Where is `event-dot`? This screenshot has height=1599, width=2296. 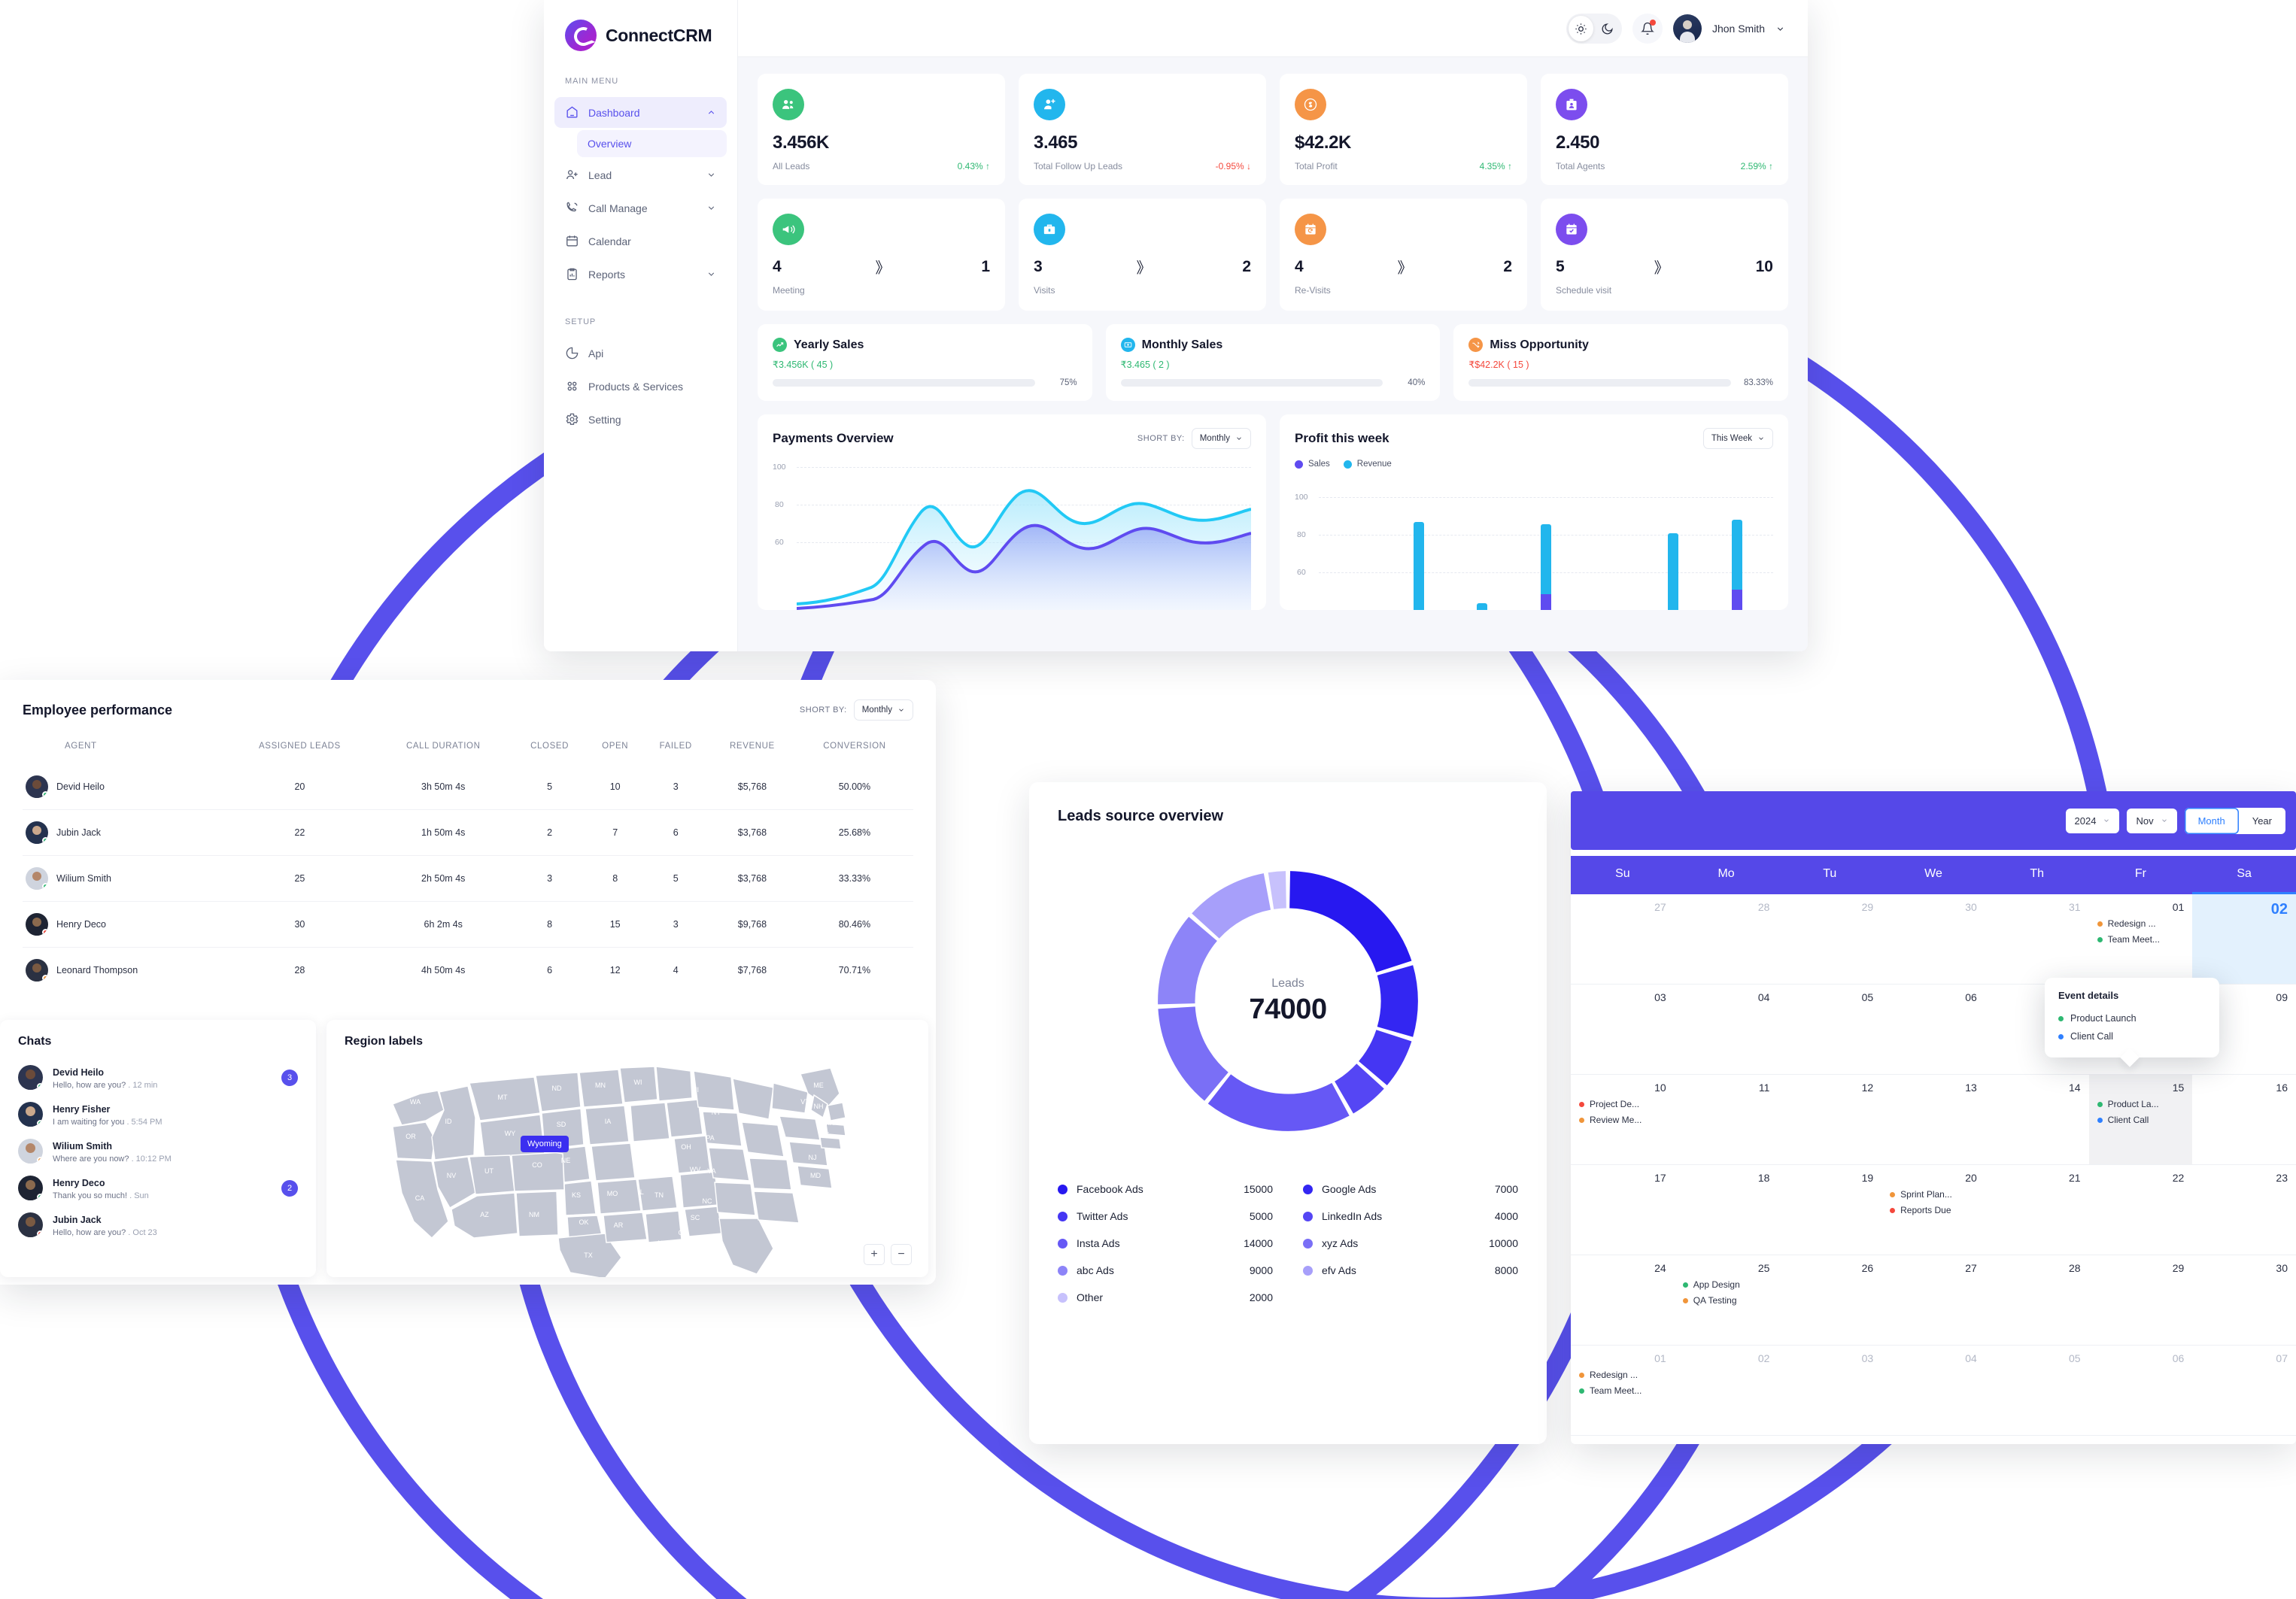 event-dot is located at coordinates (1685, 1300).